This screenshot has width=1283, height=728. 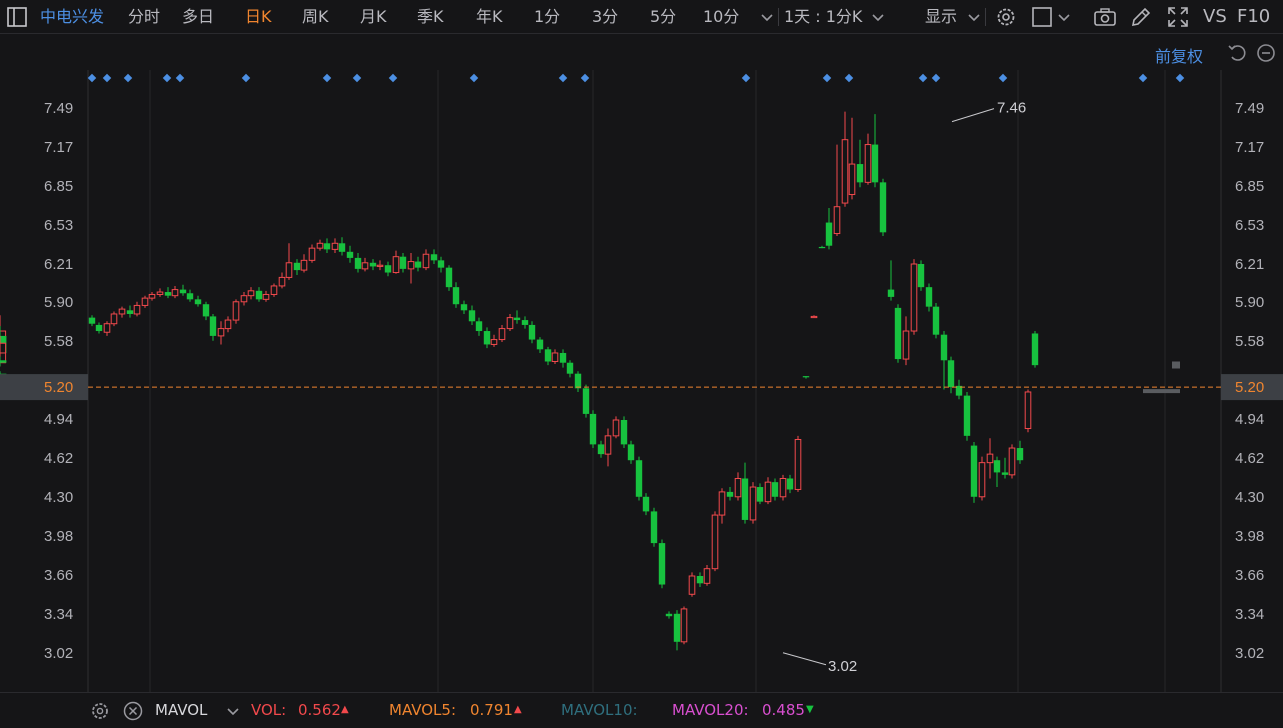 What do you see at coordinates (1178, 17) in the screenshot?
I see `fullscreen-icon` at bounding box center [1178, 17].